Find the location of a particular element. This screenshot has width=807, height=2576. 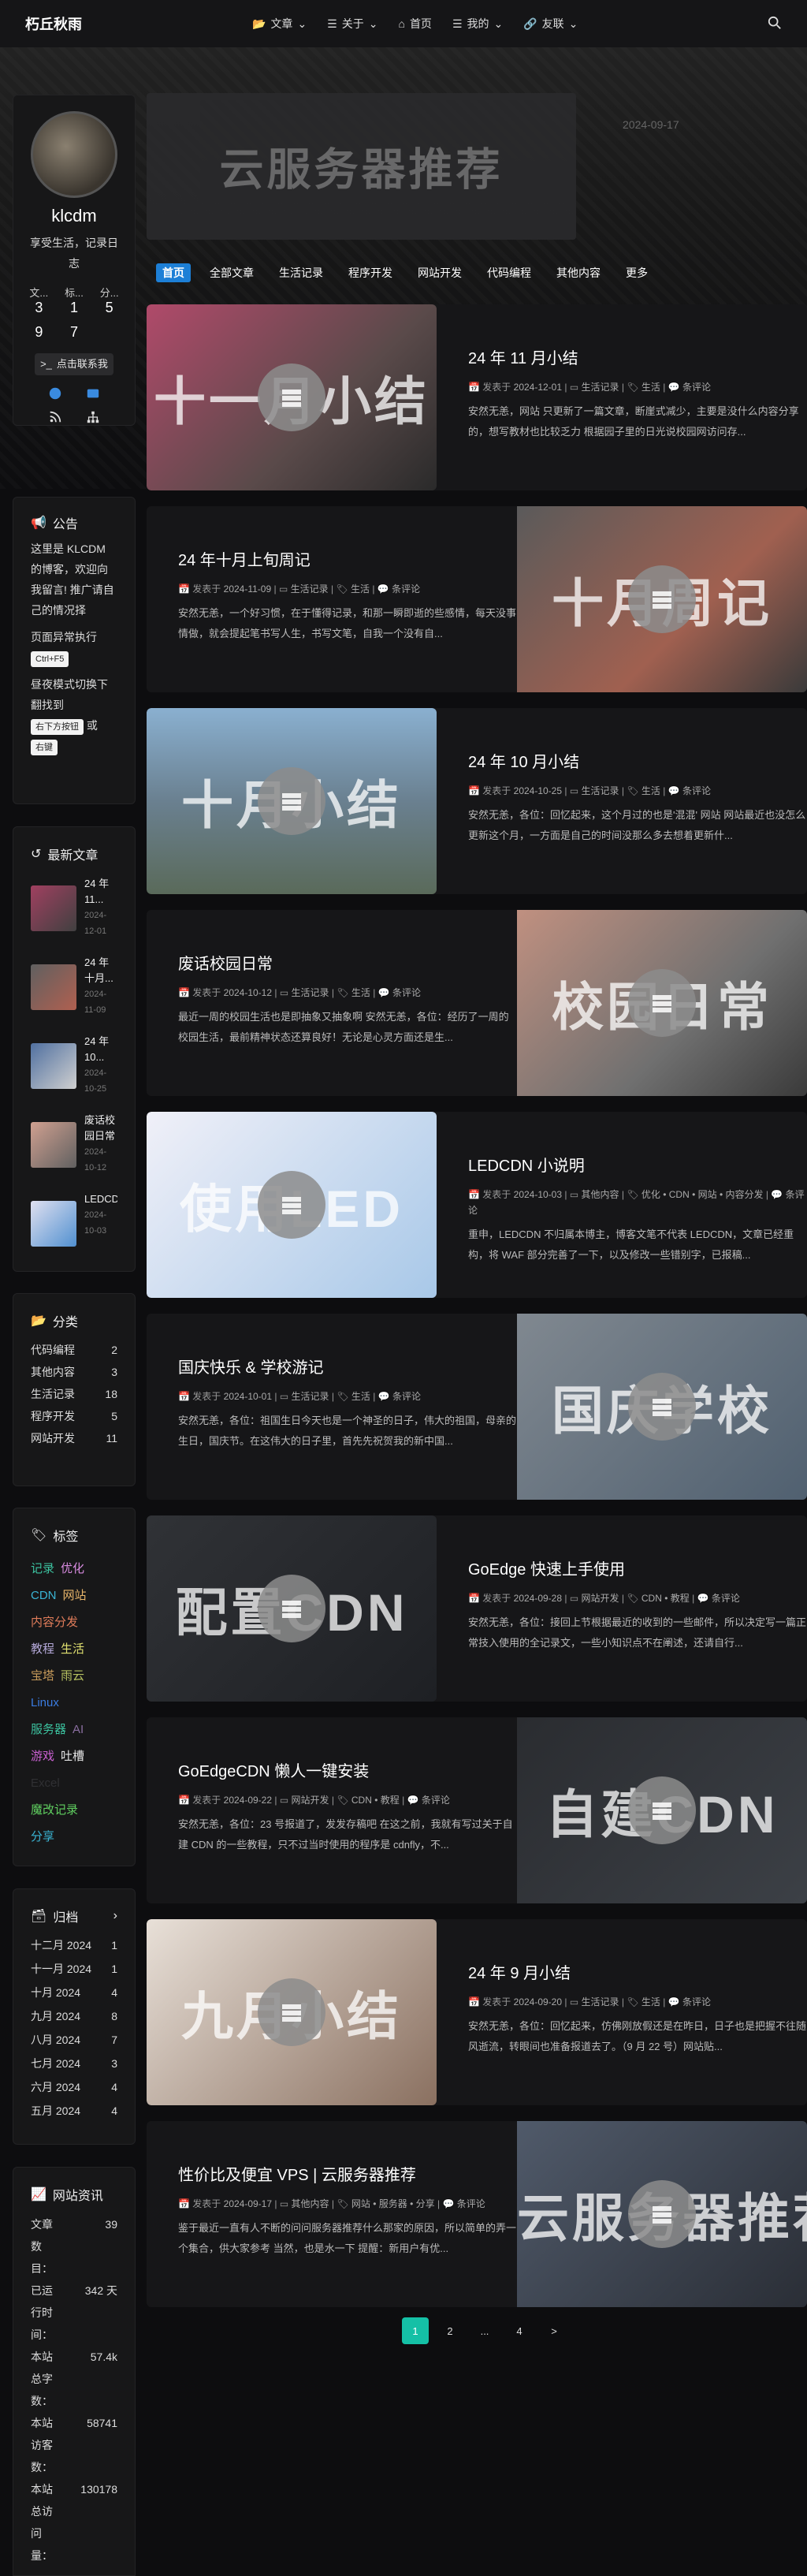

tag-item: AI is located at coordinates (78, 1729).